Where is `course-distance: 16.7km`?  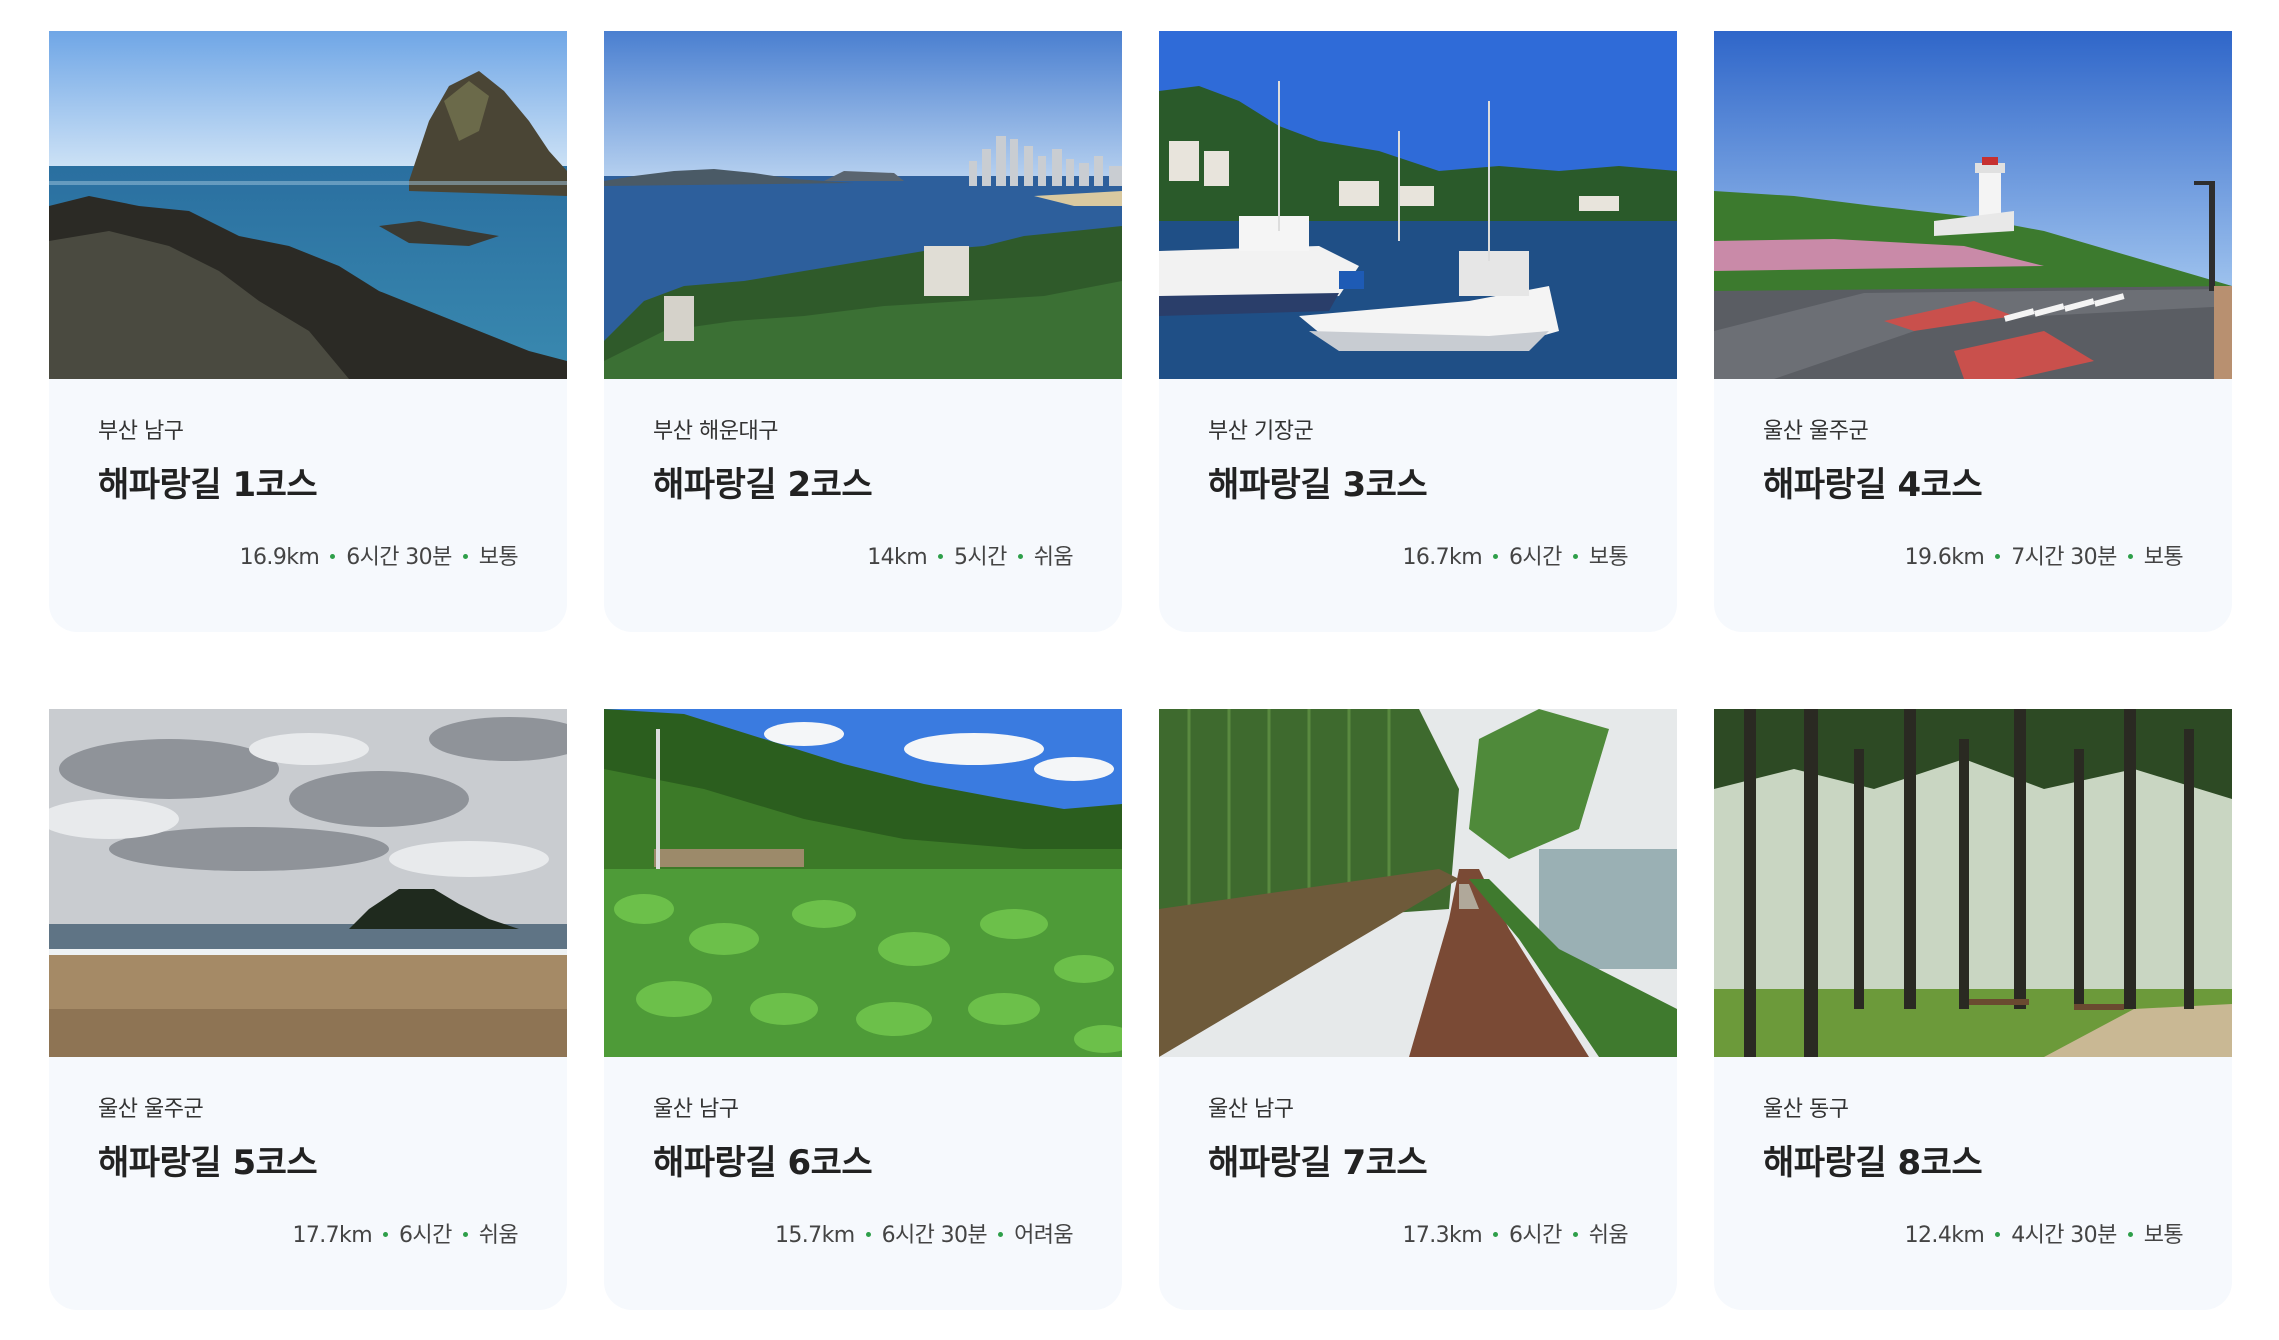
course-distance: 16.7km is located at coordinates (1442, 557).